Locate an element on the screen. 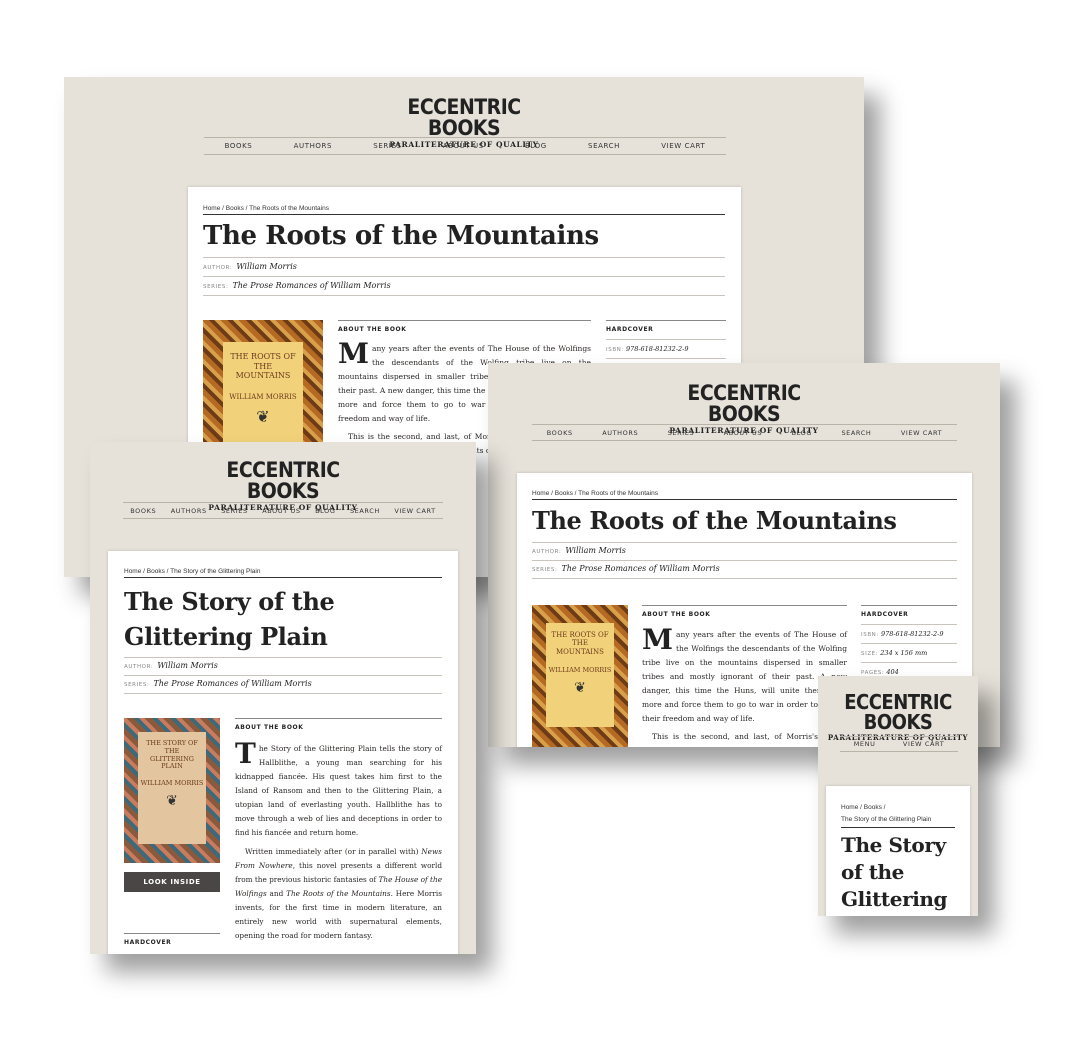 This screenshot has height=1040, width=1066. pages-value: 404 is located at coordinates (892, 672).